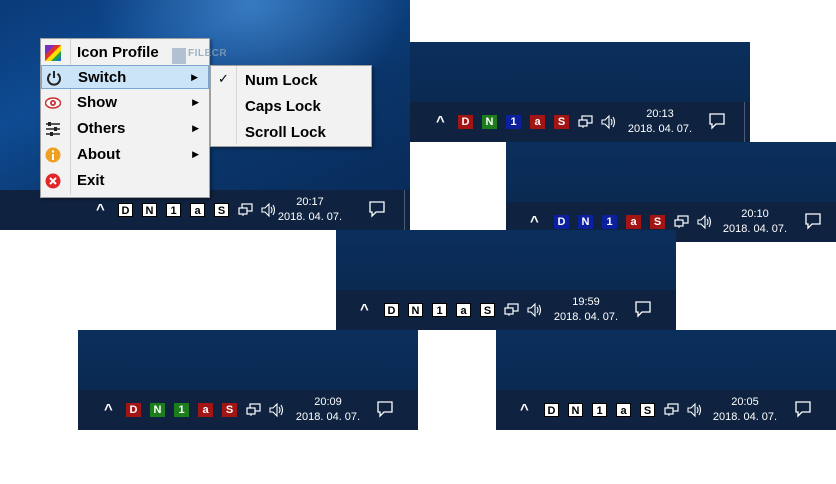  I want to click on clock: 20:09 2018. 04. 07., so click(328, 410).